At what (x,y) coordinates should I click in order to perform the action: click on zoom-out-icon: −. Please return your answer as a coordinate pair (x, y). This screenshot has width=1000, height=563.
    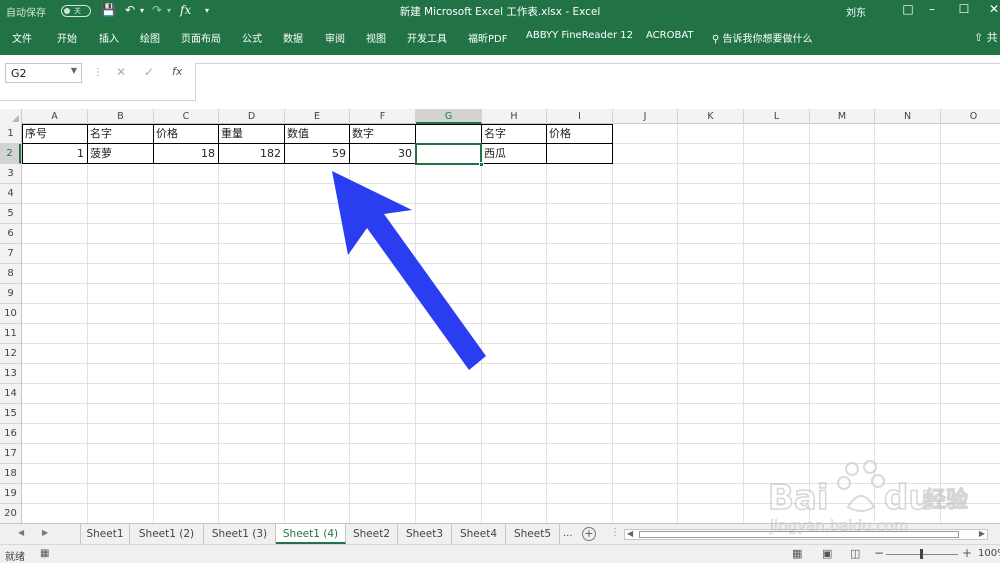
    Looking at the image, I should click on (879, 553).